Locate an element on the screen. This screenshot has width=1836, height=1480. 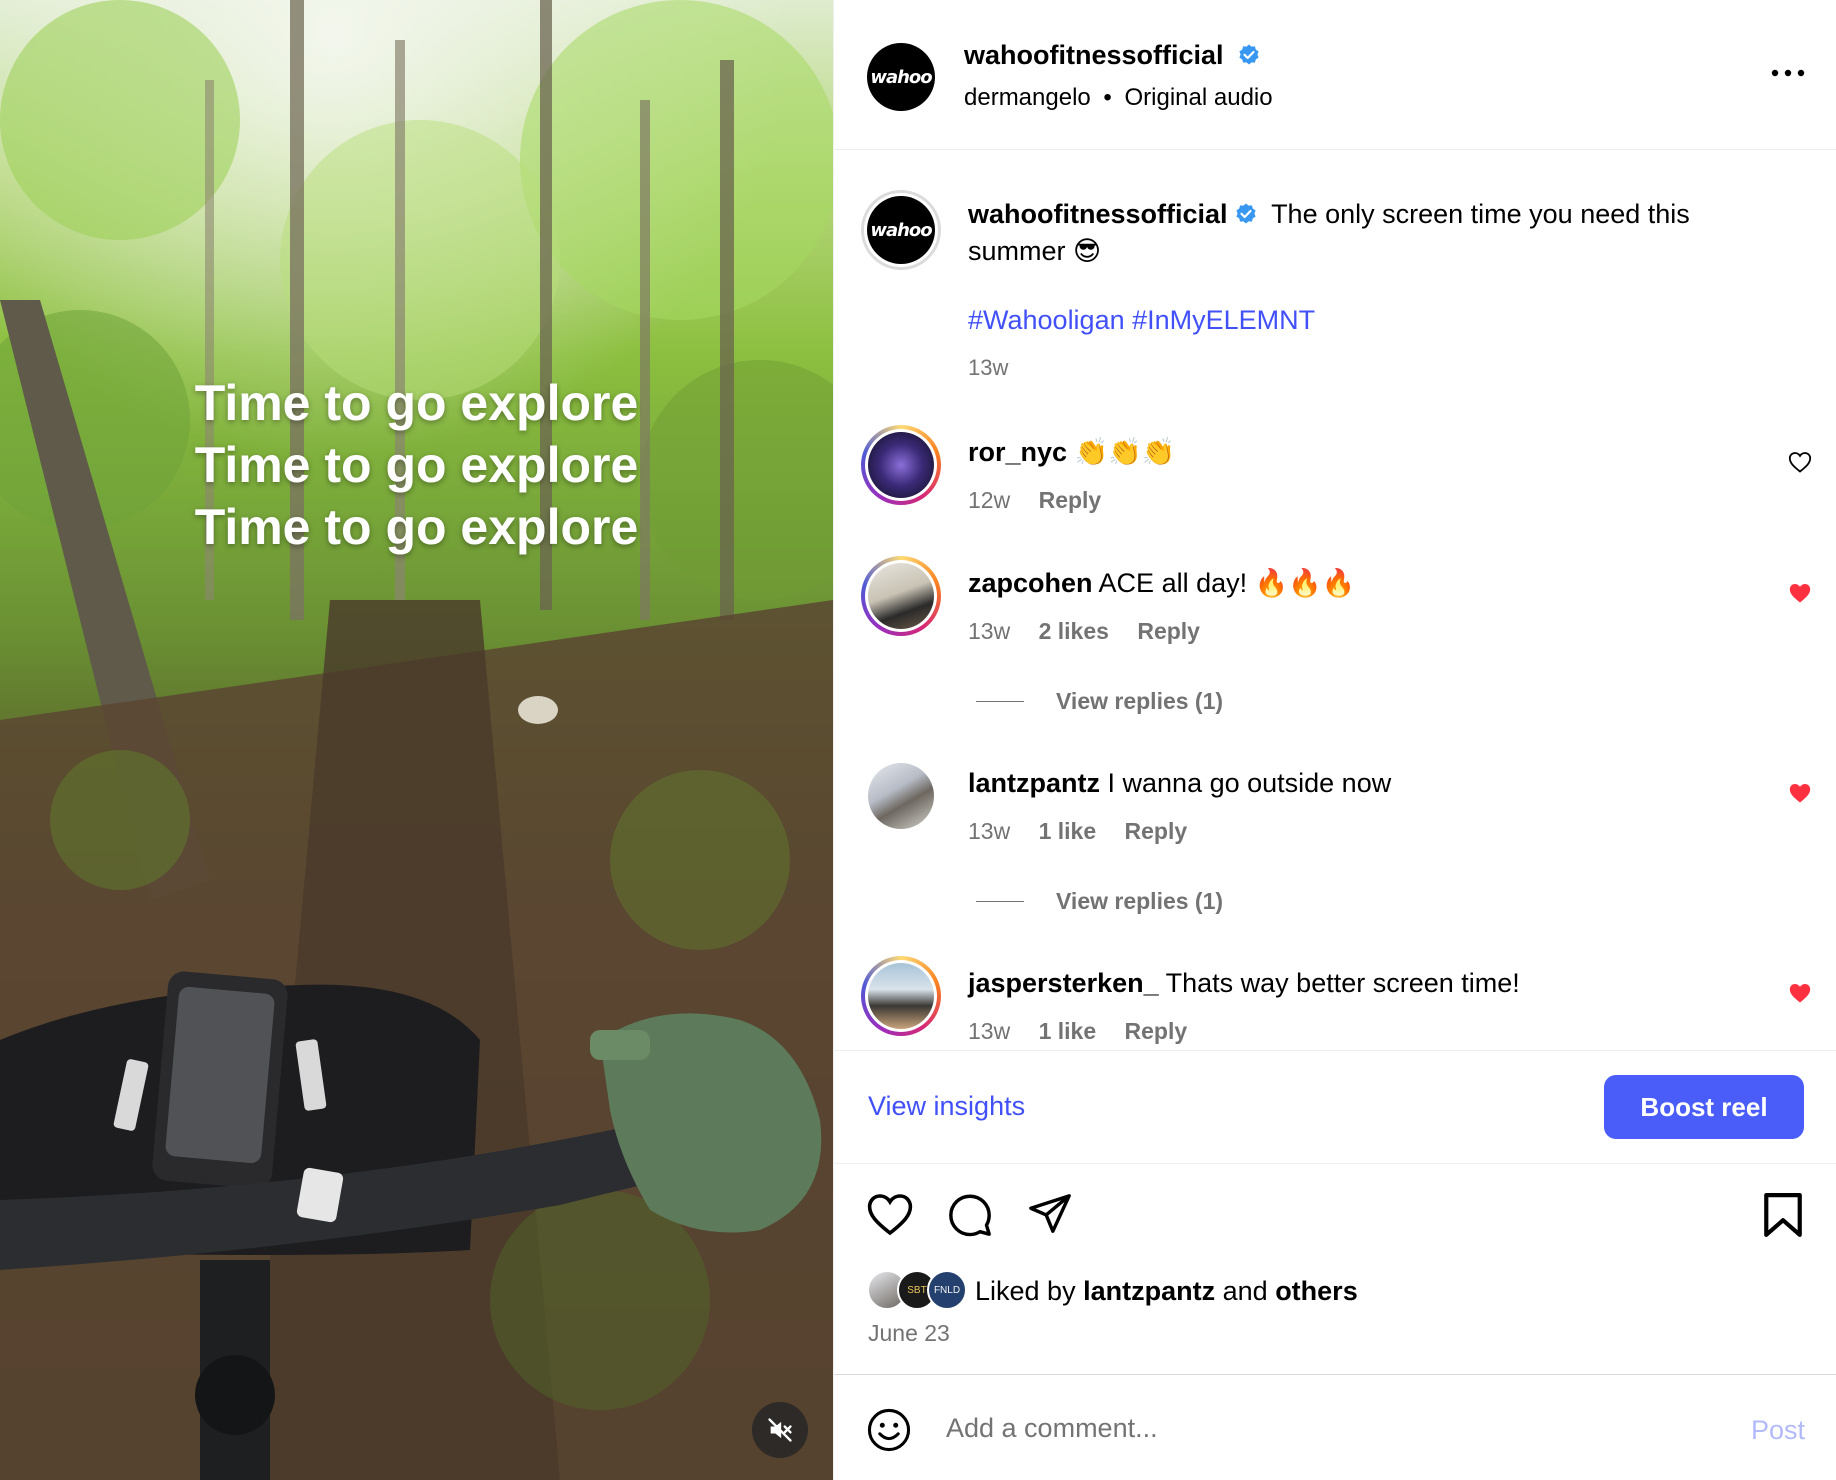
caption-hashtags: #Wahooligan #InMyELEMNT is located at coordinates (1141, 320).